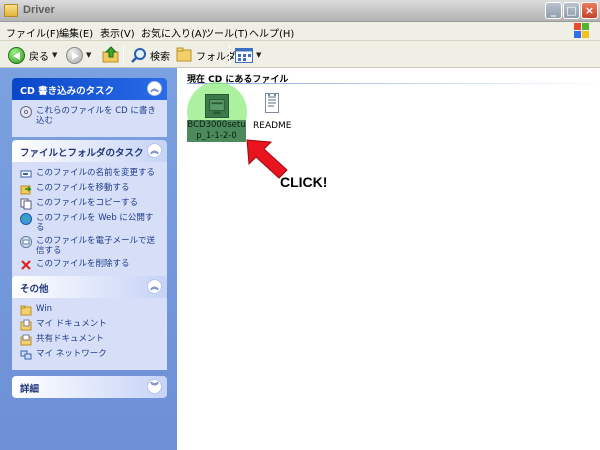  I want to click on back-button: 戻る ▼, so click(32, 55).